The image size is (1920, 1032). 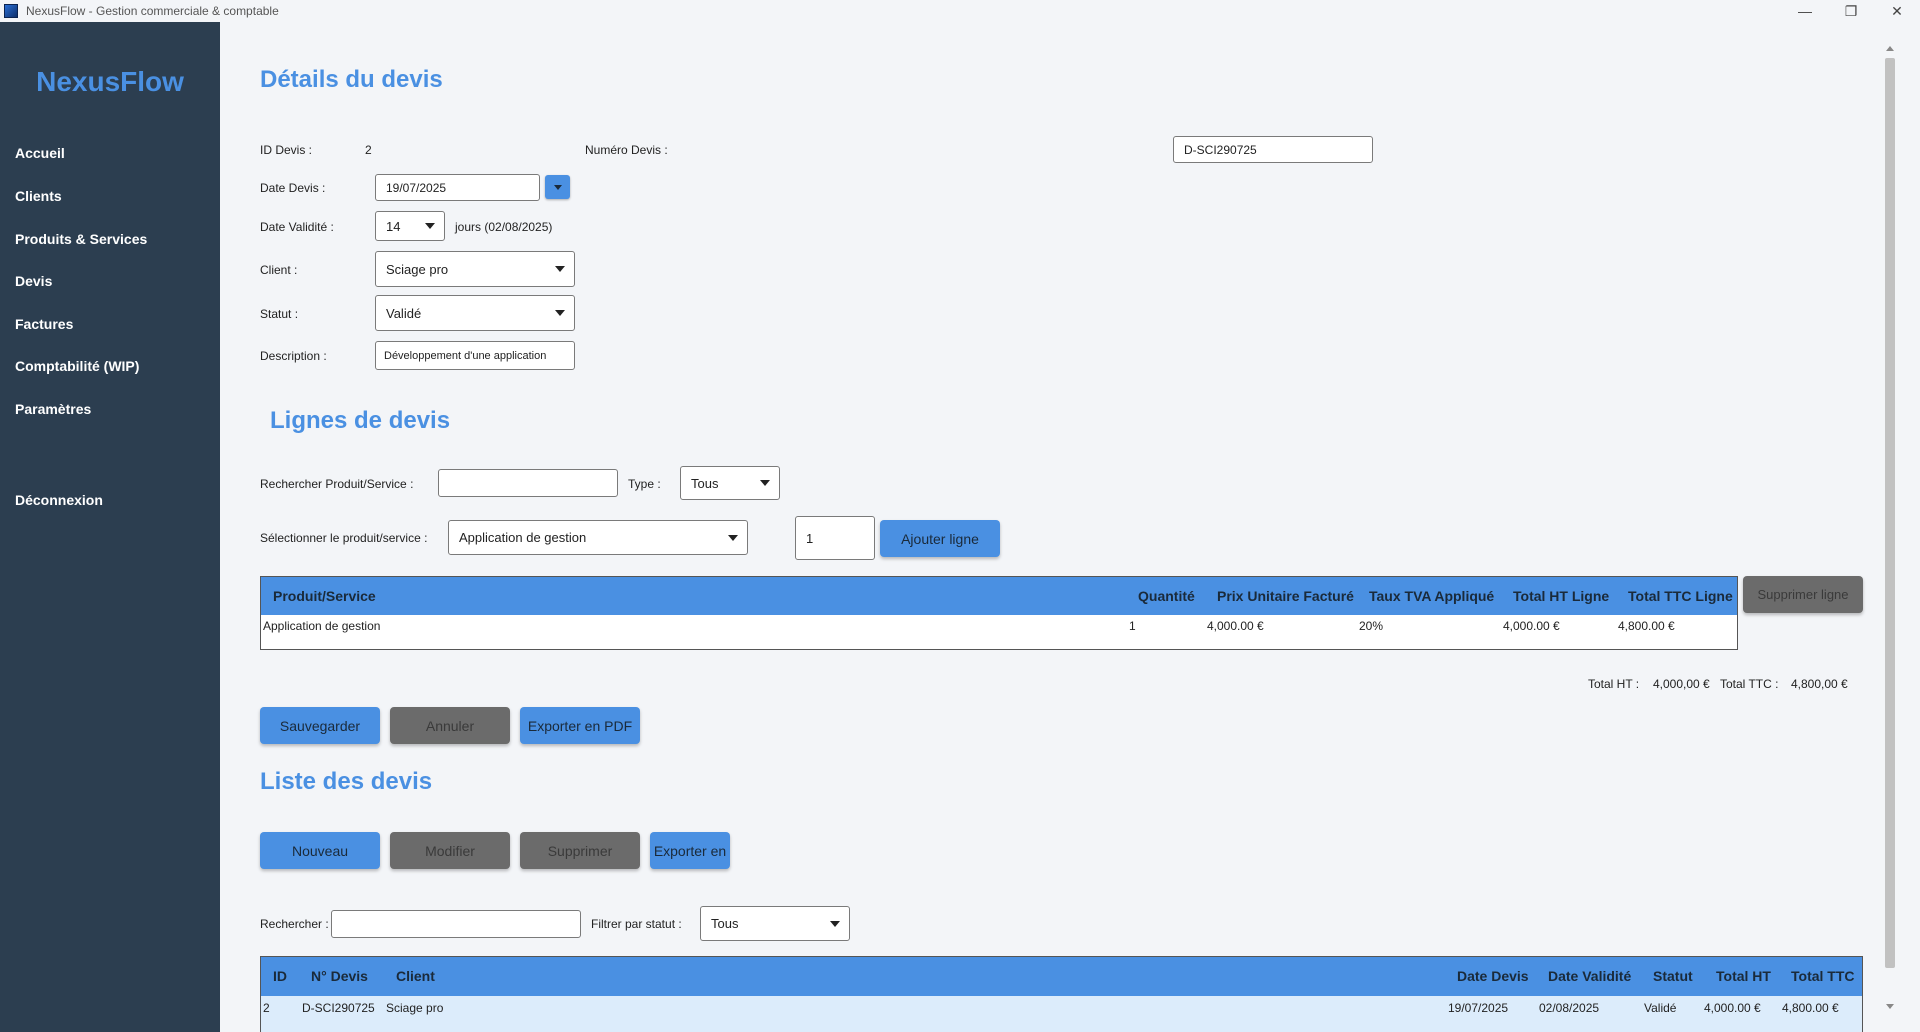 I want to click on sidebar-item-clients: Clients, so click(x=38, y=196).